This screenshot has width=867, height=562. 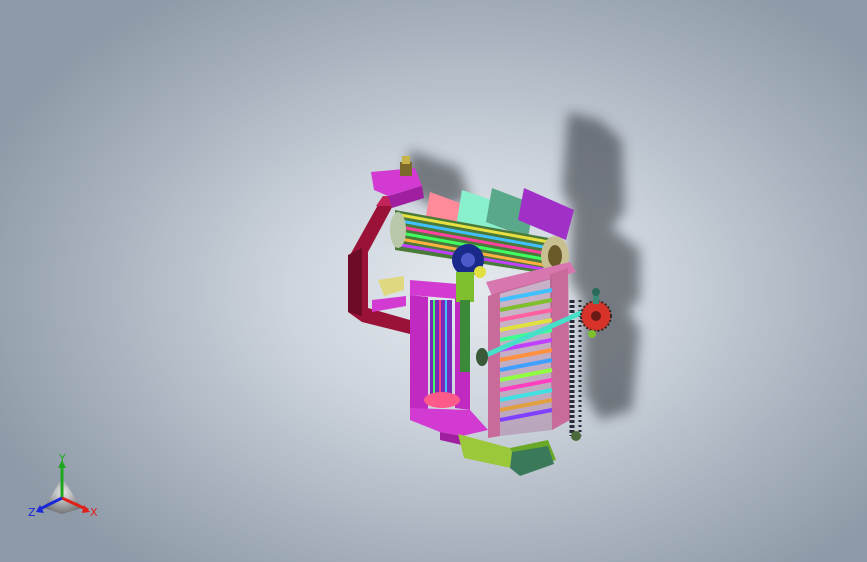 What do you see at coordinates (62, 458) in the screenshot?
I see `y-axis-label: Y` at bounding box center [62, 458].